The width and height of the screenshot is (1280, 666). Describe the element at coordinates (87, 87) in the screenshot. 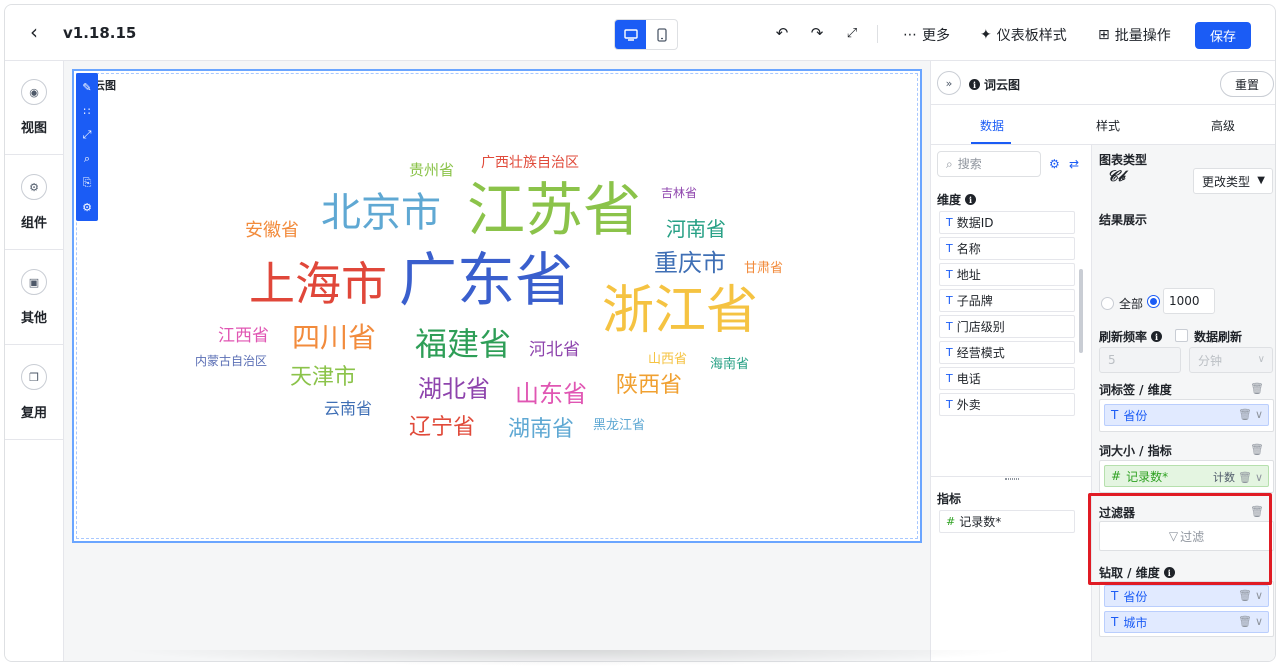

I see `edit-icon: ✎` at that location.